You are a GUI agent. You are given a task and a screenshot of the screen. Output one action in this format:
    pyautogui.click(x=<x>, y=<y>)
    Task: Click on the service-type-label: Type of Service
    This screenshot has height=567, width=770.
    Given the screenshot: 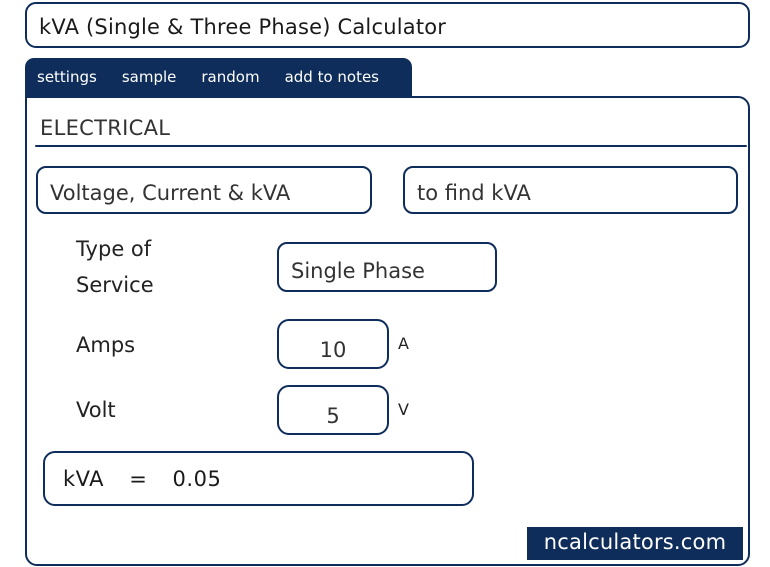 What is the action you would take?
    pyautogui.click(x=115, y=267)
    